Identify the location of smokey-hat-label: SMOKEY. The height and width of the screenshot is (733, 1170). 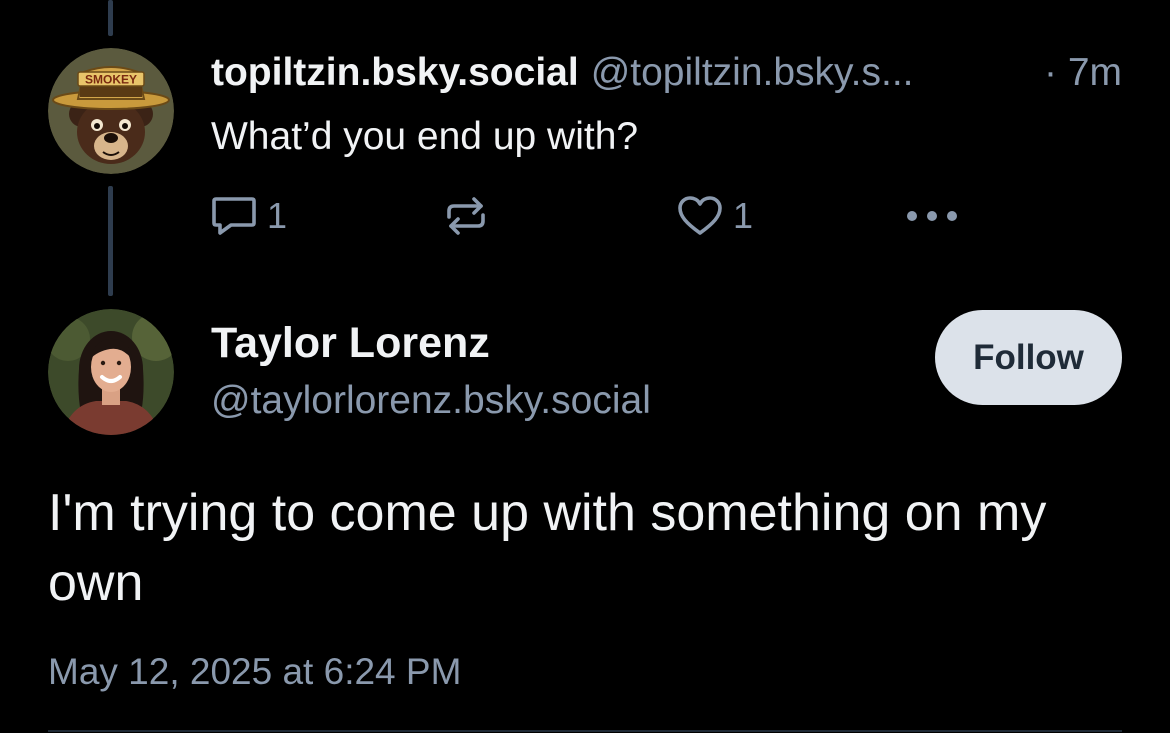
(111, 80).